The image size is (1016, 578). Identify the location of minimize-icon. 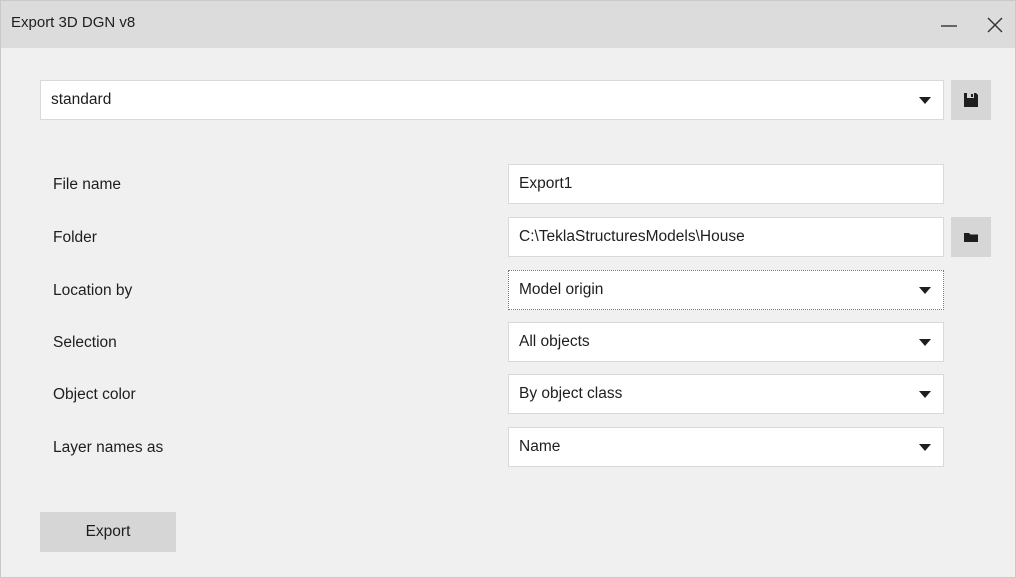
(949, 26).